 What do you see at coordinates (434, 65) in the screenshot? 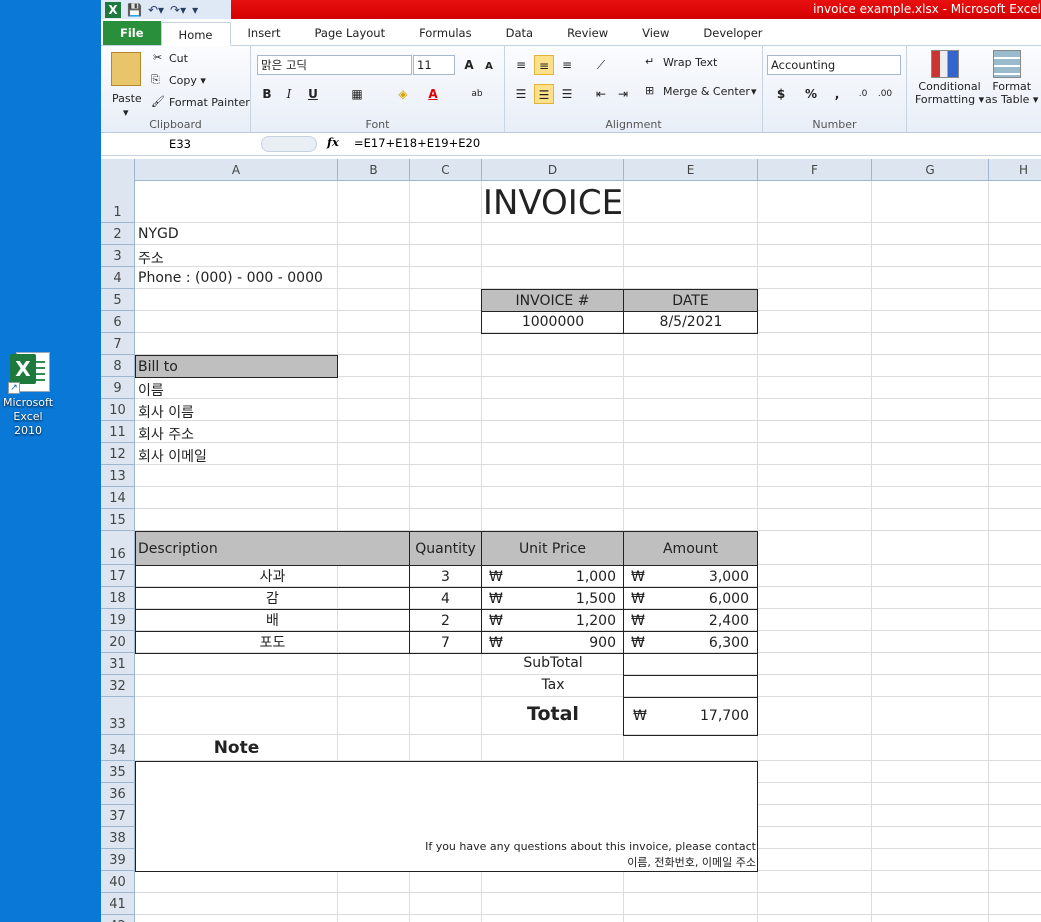
I see `font-size-dropdown: 11` at bounding box center [434, 65].